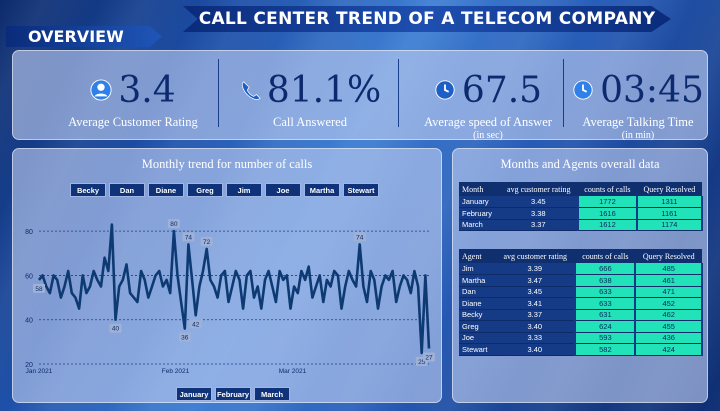  Describe the element at coordinates (535, 256) in the screenshot. I see `agents-table-column-header: avg customer rating` at that location.